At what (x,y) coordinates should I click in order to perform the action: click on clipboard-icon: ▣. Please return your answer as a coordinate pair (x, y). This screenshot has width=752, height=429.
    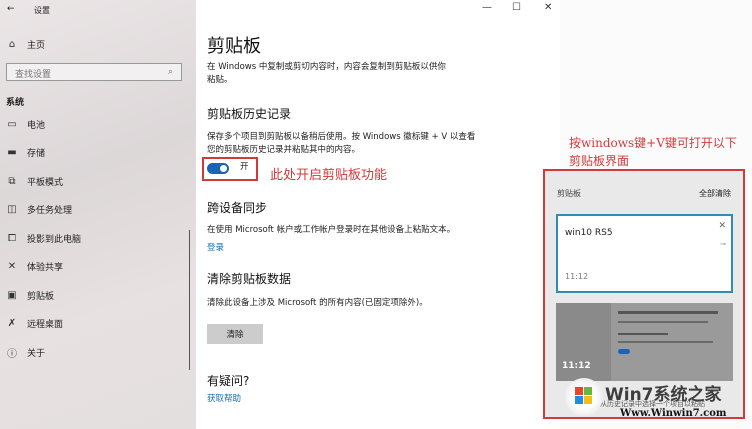
    Looking at the image, I should click on (12, 295).